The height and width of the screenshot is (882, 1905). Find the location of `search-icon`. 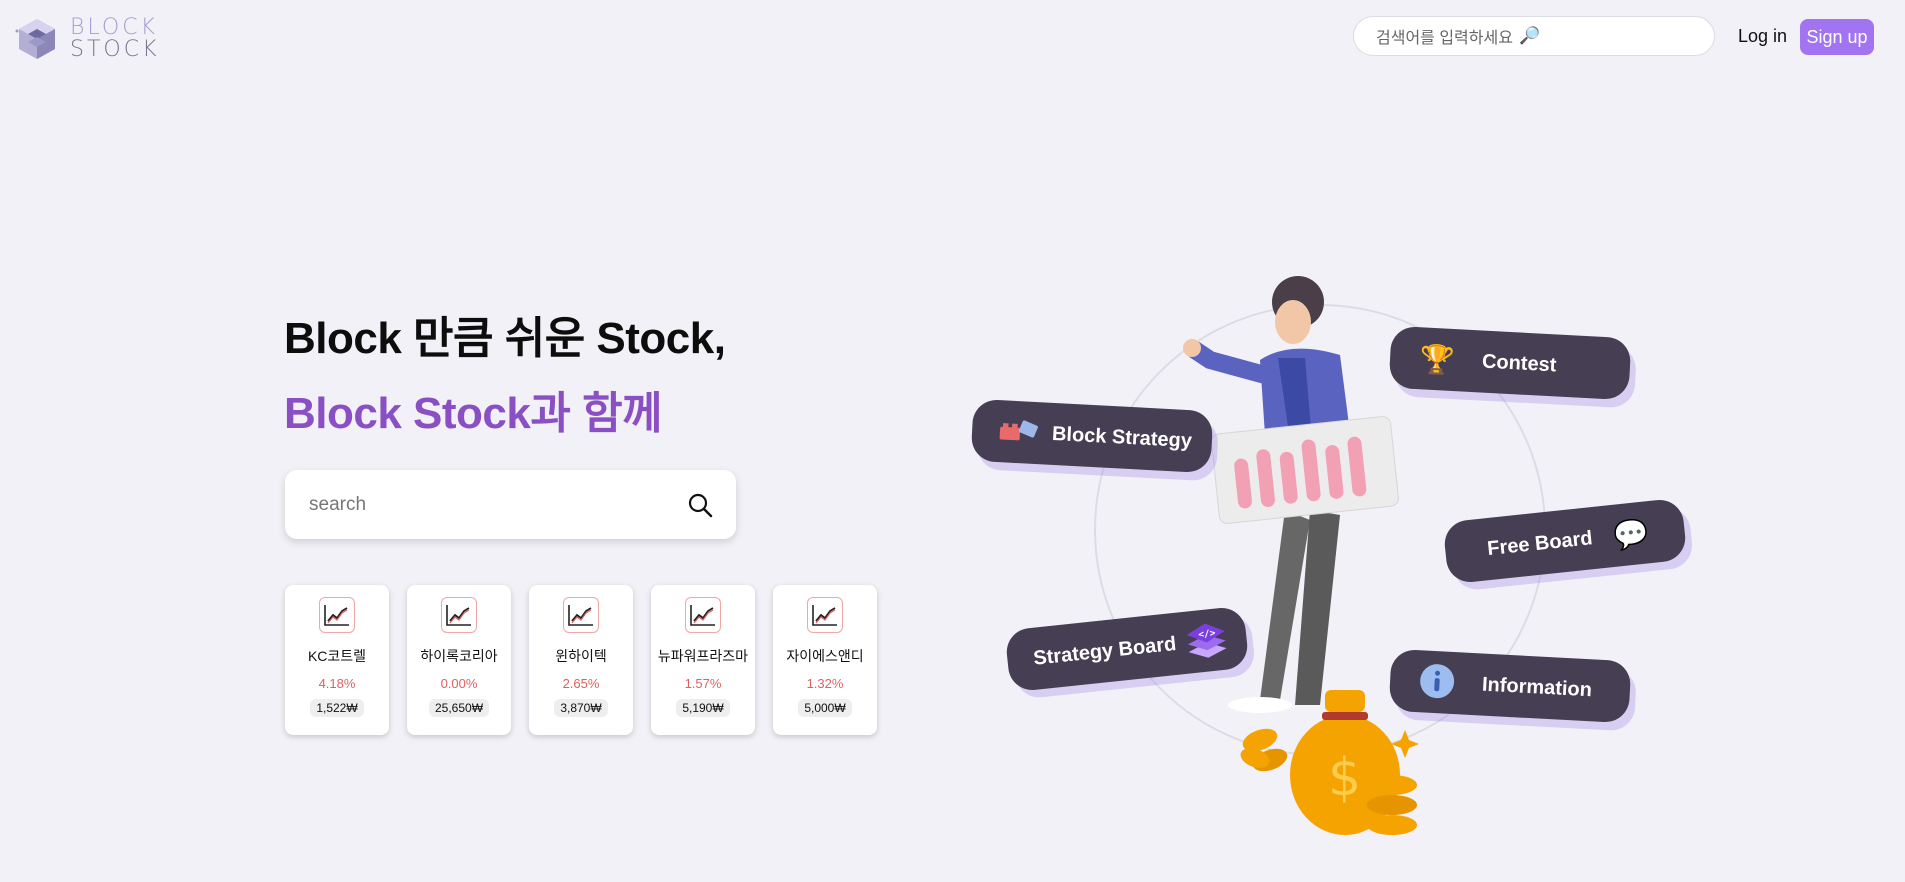

search-icon is located at coordinates (700, 505).